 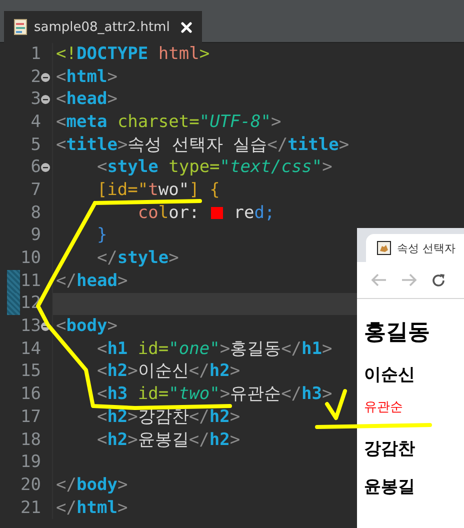 I want to click on code-line: <body>, so click(x=87, y=327).